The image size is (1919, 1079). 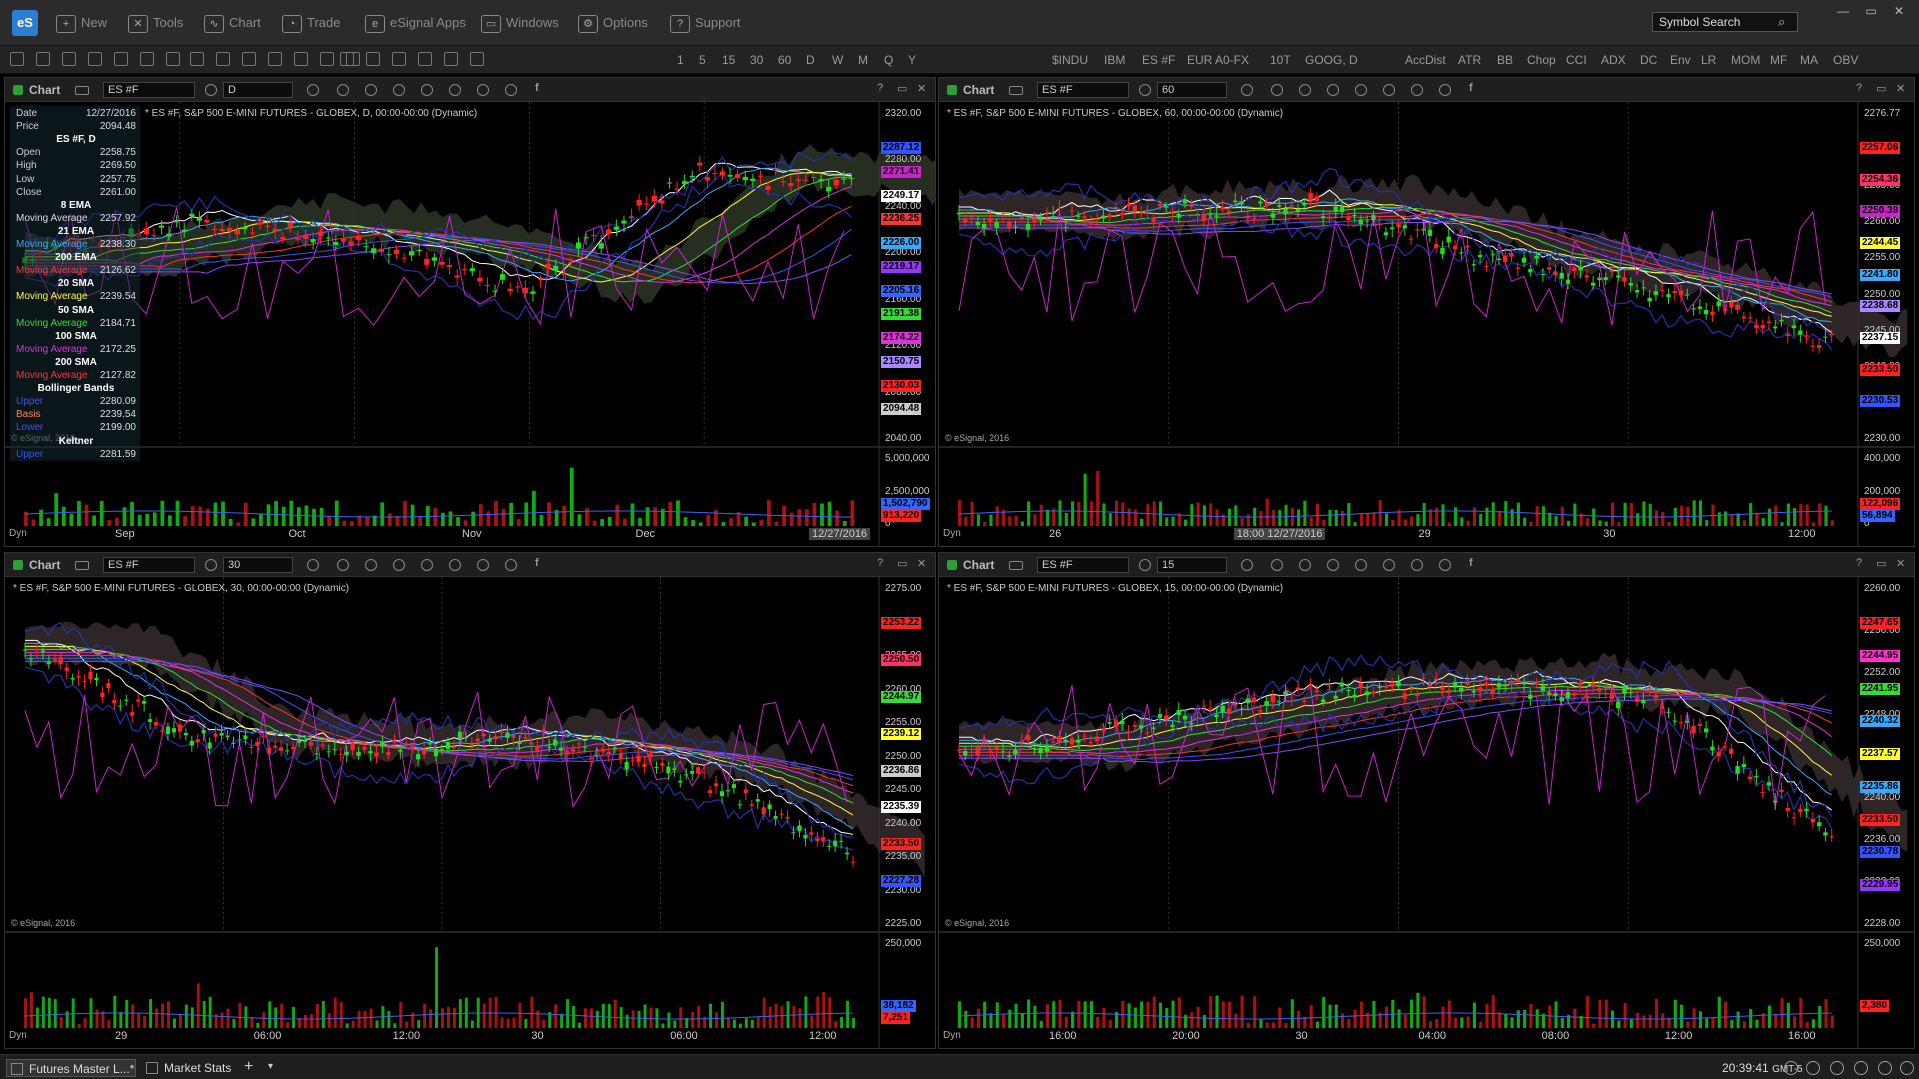 I want to click on help-icon, so click(x=1885, y=1068).